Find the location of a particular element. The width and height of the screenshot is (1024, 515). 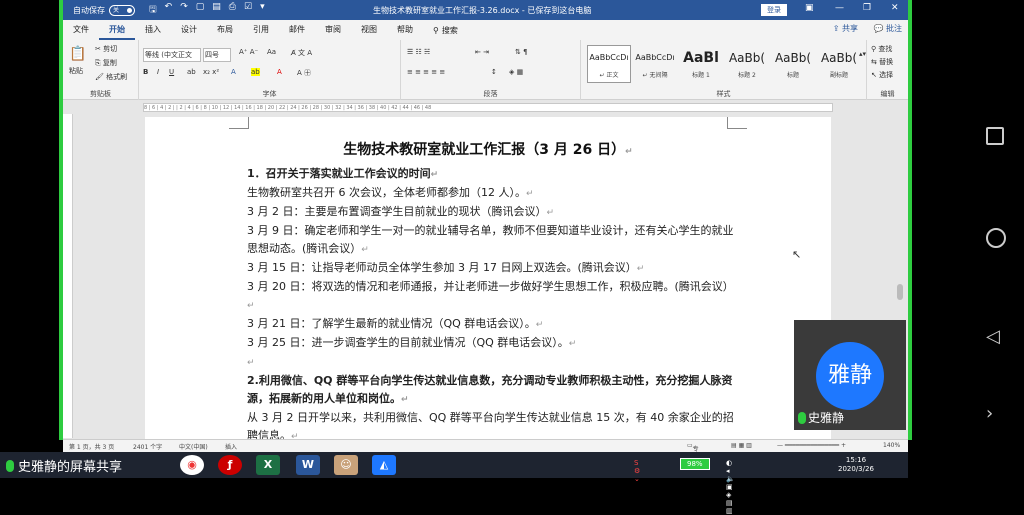

document-paragraph: 3 月 2 日：主要是布置调查学生目前就业的现状（腾讯会议）↵ is located at coordinates (492, 212).